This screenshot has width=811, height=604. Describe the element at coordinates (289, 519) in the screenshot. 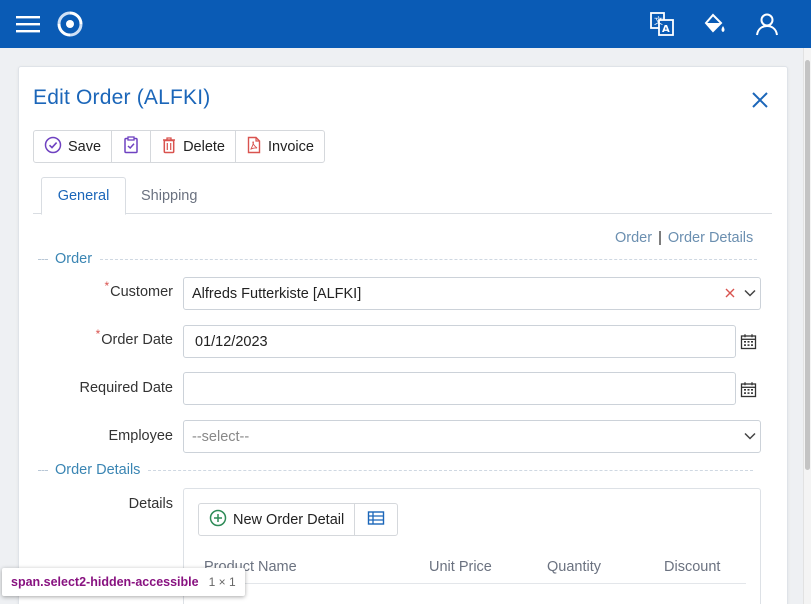

I see `new-order-detail-label: New Order Detail` at that location.